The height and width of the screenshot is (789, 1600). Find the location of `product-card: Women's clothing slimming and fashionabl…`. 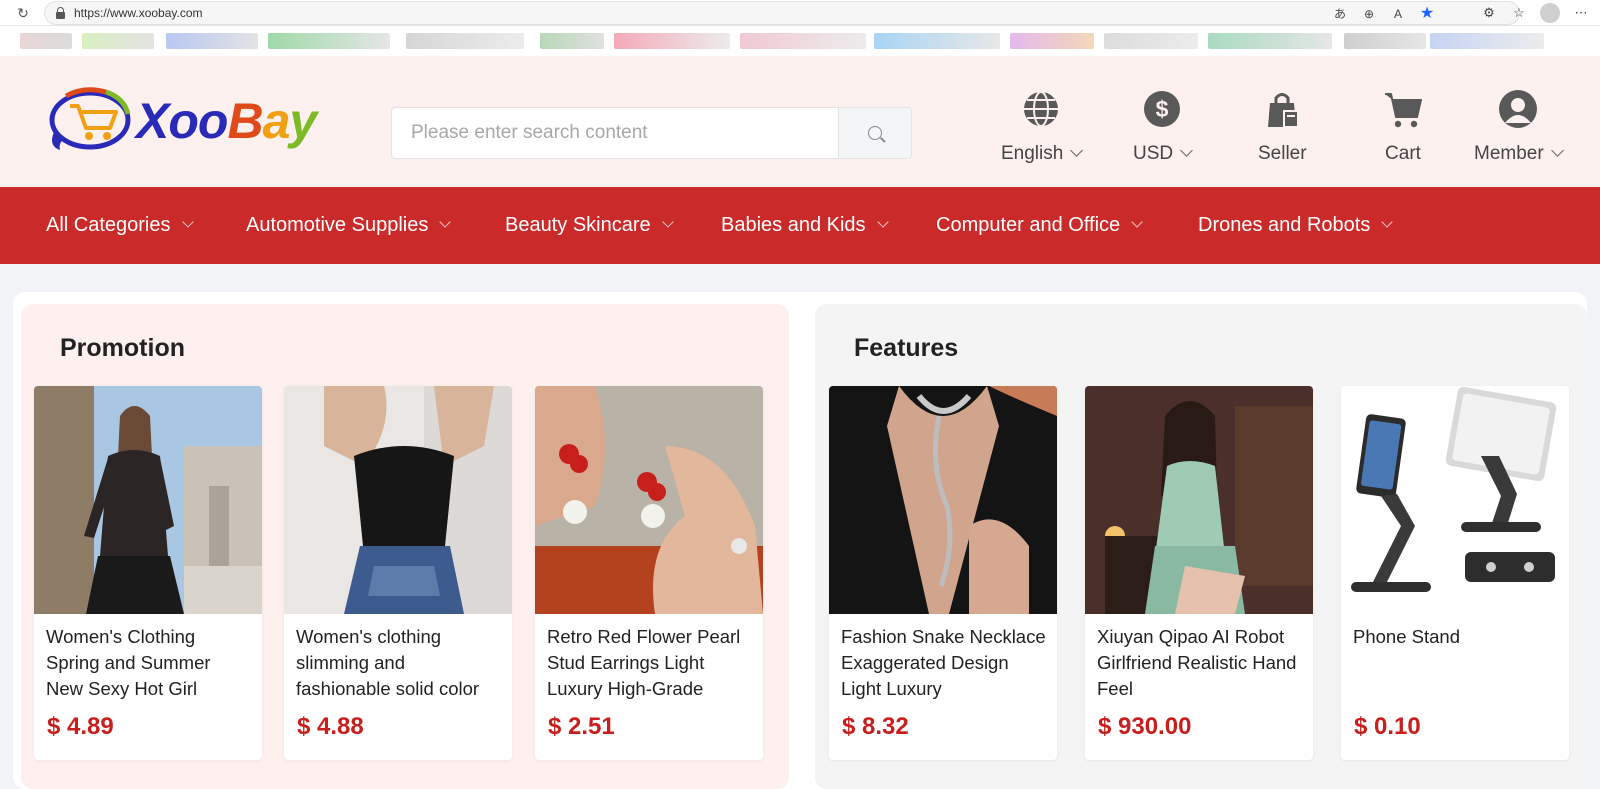

product-card: Women's clothing slimming and fashionabl… is located at coordinates (398, 573).